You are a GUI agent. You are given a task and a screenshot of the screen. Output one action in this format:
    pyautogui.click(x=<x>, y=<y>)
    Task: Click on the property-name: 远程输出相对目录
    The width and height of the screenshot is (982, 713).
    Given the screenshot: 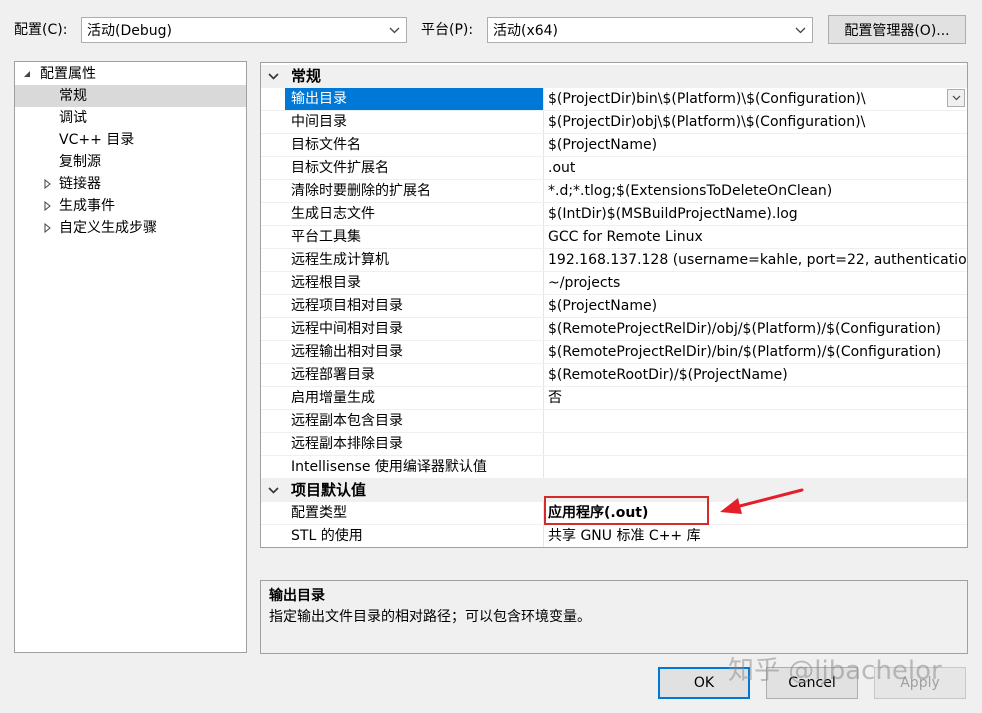 What is the action you would take?
    pyautogui.click(x=414, y=352)
    